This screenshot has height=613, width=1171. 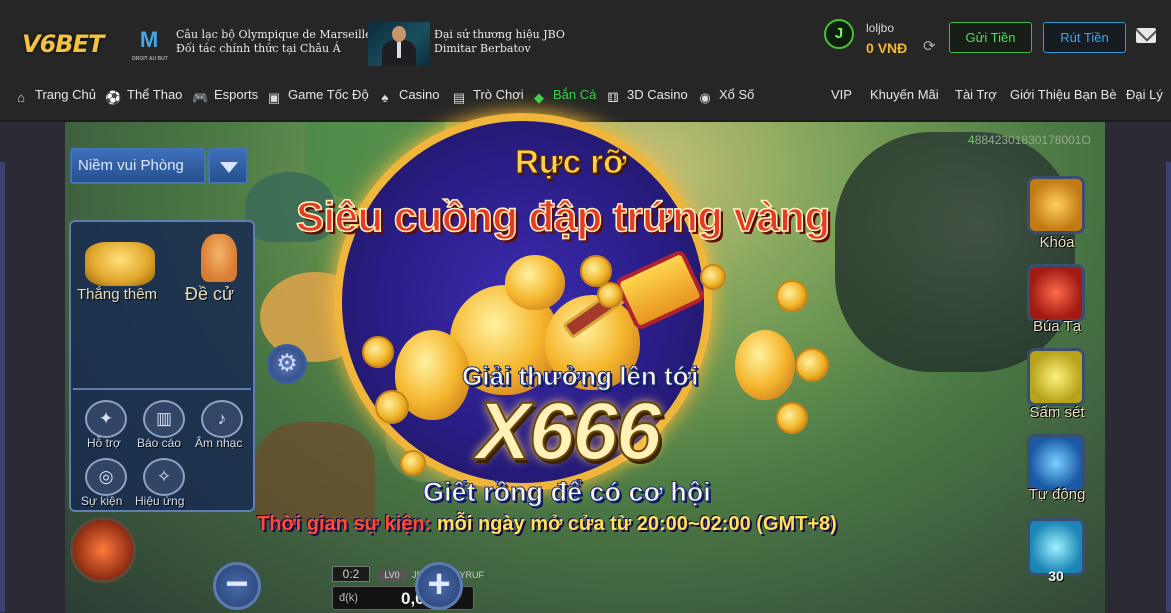 What do you see at coordinates (1056, 377) in the screenshot?
I see `lightning-icon` at bounding box center [1056, 377].